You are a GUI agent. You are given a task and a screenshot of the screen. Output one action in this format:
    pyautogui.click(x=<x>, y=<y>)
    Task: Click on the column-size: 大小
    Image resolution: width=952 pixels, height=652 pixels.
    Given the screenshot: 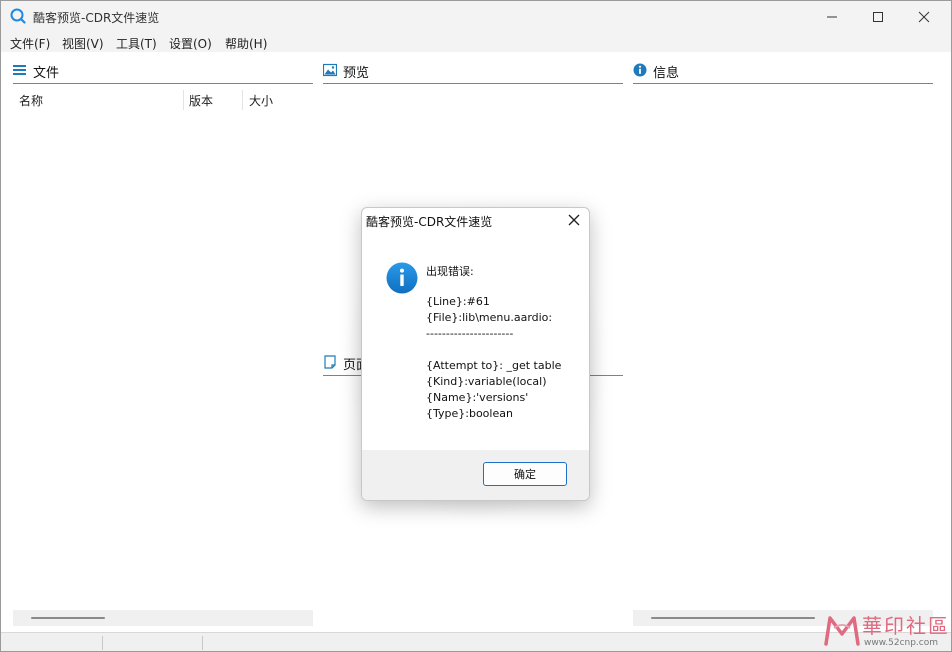 What is the action you would take?
    pyautogui.click(x=261, y=100)
    